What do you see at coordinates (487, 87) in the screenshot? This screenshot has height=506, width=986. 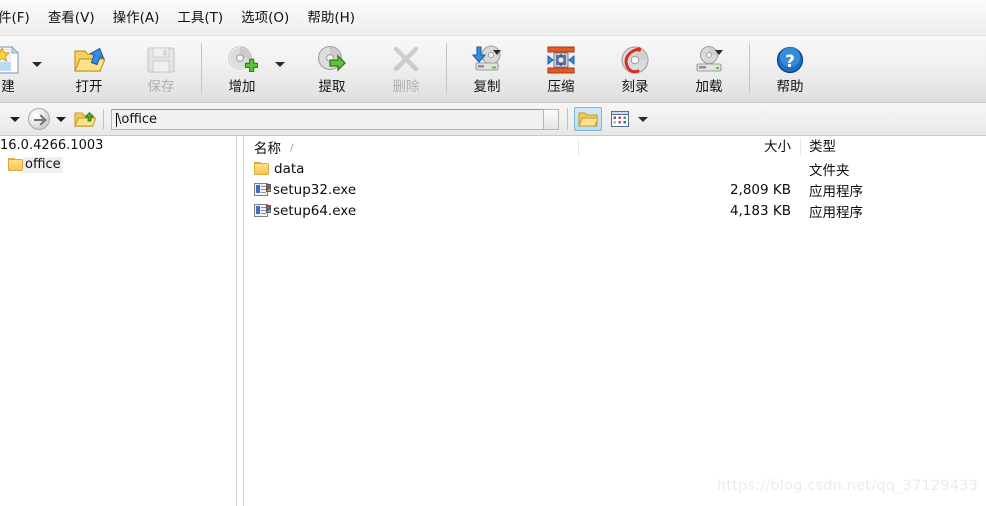 I see `copy-button-label: 复制` at bounding box center [487, 87].